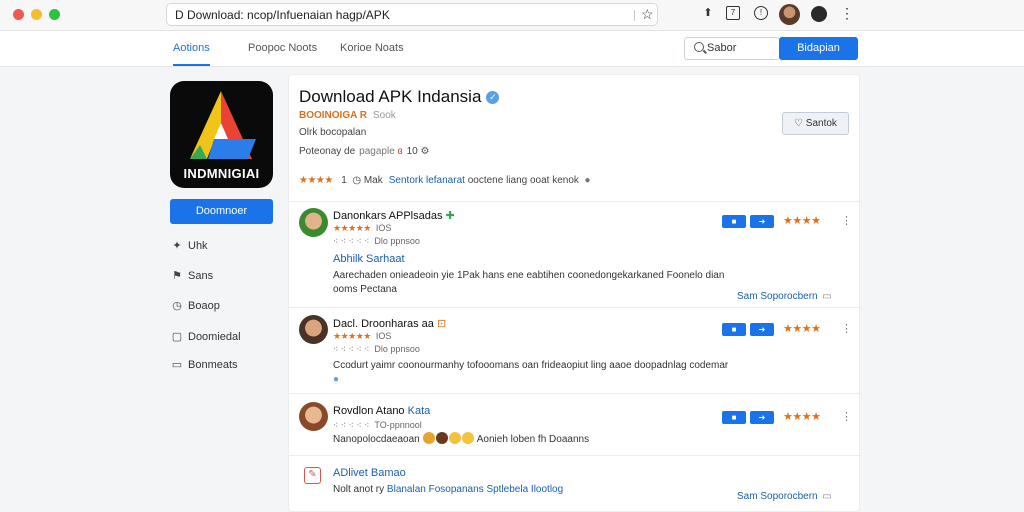 This screenshot has width=1024, height=512. Describe the element at coordinates (204, 366) in the screenshot. I see `sidebar-item-bonmeats: ▭ Bonmeats` at that location.